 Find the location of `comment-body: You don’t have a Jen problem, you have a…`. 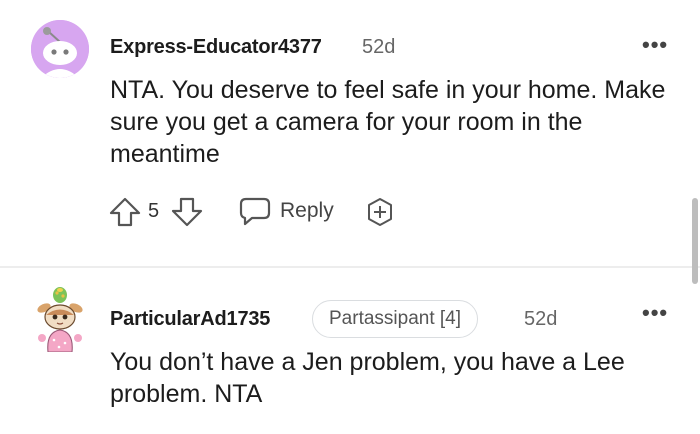

comment-body: You don’t have a Jen problem, you have a… is located at coordinates (367, 378).